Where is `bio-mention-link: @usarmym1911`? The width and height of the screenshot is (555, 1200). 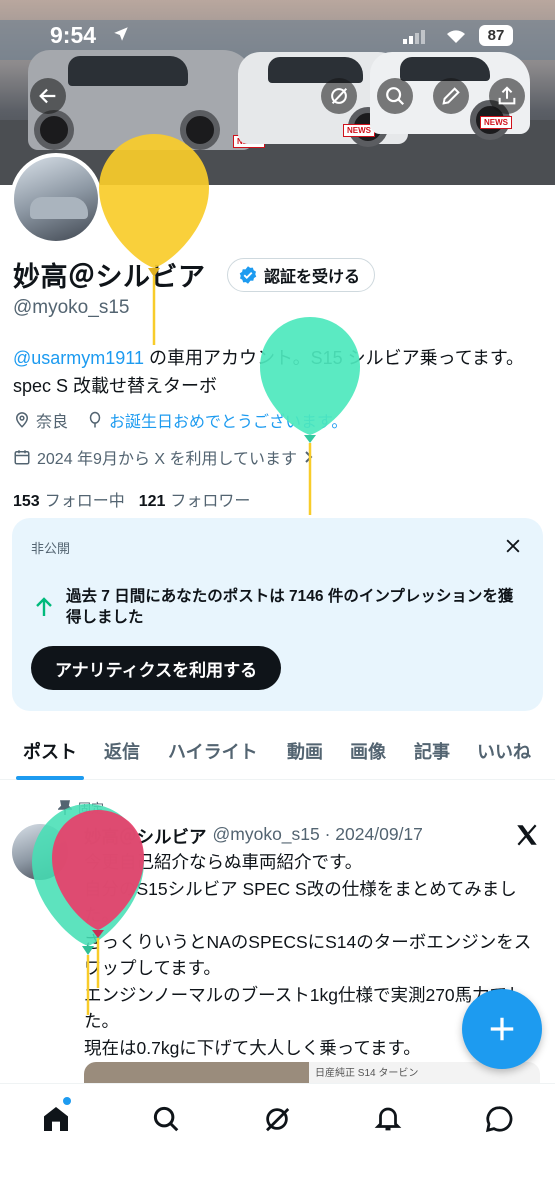 bio-mention-link: @usarmym1911 is located at coordinates (78, 358).